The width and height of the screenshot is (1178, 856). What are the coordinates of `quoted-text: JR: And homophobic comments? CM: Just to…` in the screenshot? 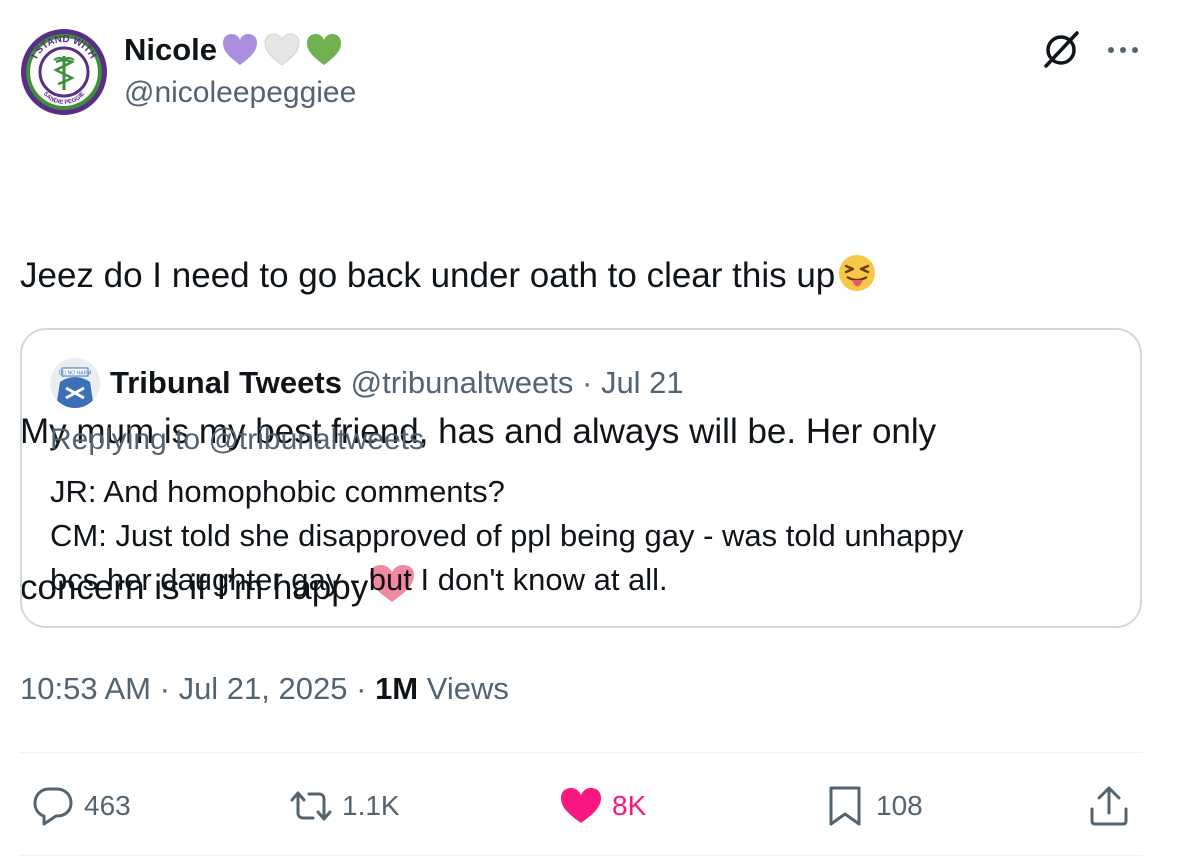 It's located at (580, 536).